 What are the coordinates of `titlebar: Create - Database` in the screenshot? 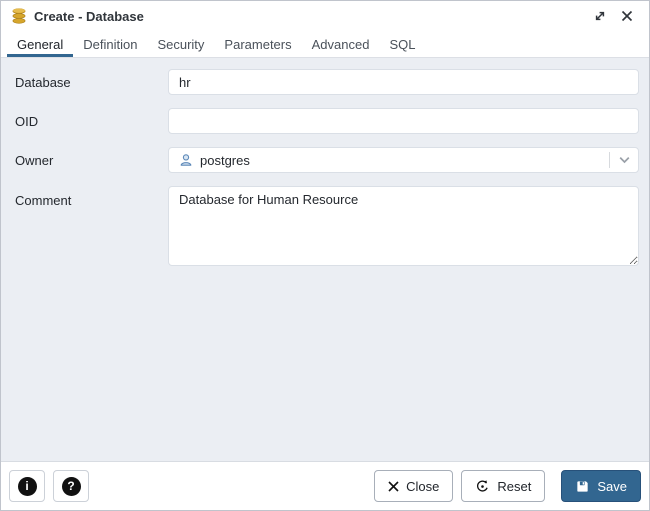 It's located at (325, 16).